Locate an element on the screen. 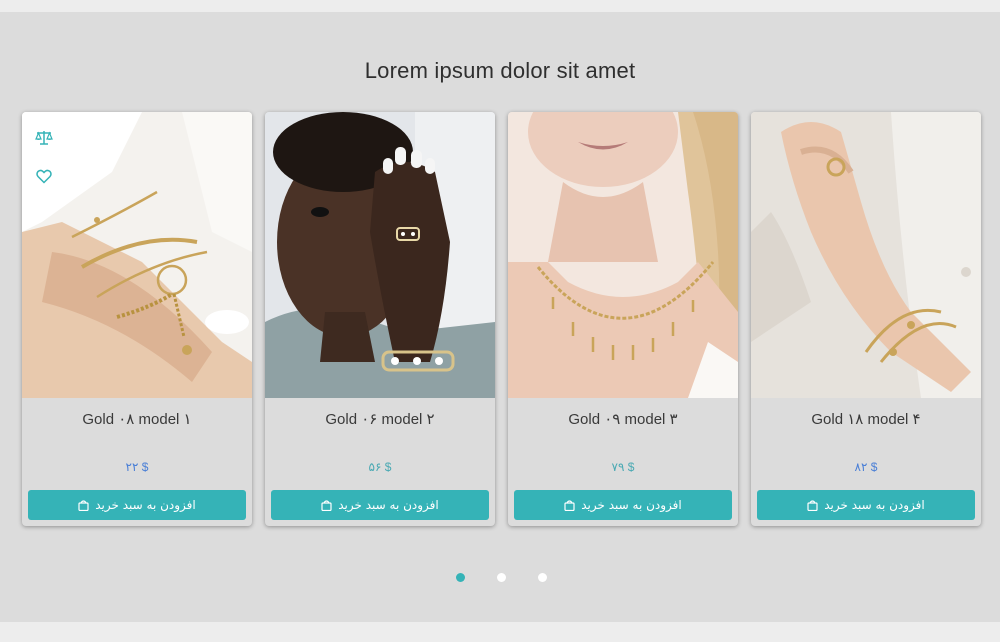 The image size is (1000, 642). product-price: ۸۲ $ is located at coordinates (866, 467).